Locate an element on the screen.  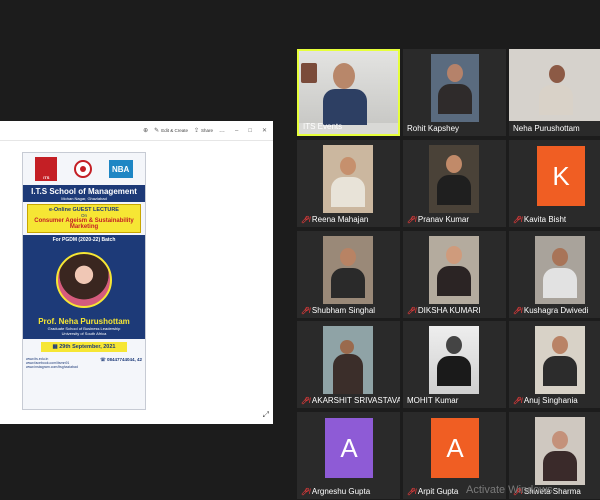
participant-tile: 🎤︎̸ AKARSHIT SRIVASTAVA is located at coordinates (348, 364).